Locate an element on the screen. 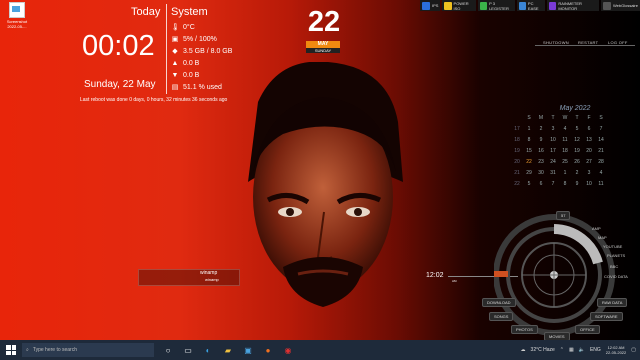 The image size is (640, 360). cortana-circle-icon: ○ is located at coordinates (168, 350).